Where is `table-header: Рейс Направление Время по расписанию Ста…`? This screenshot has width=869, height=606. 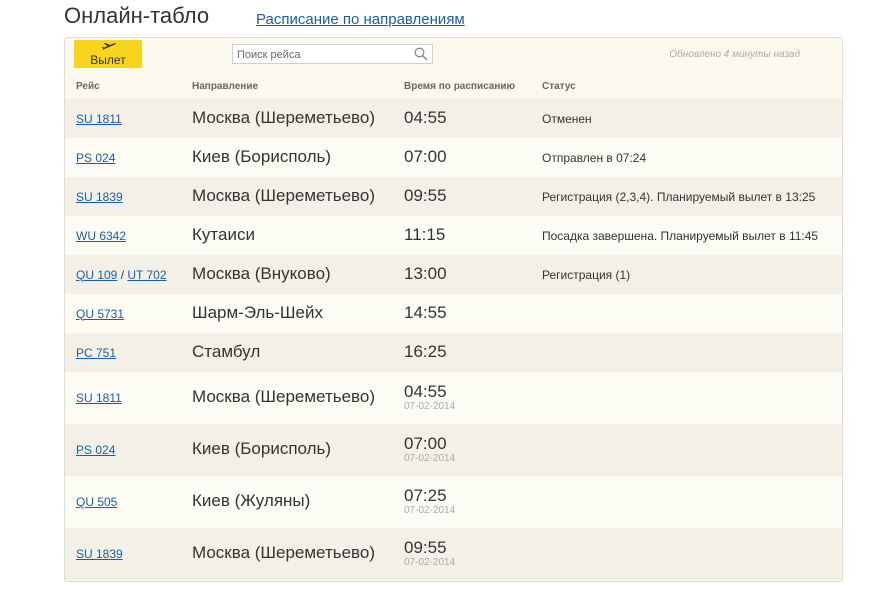
table-header: Рейс Направление Время по расписанию Ста… is located at coordinates (453, 87).